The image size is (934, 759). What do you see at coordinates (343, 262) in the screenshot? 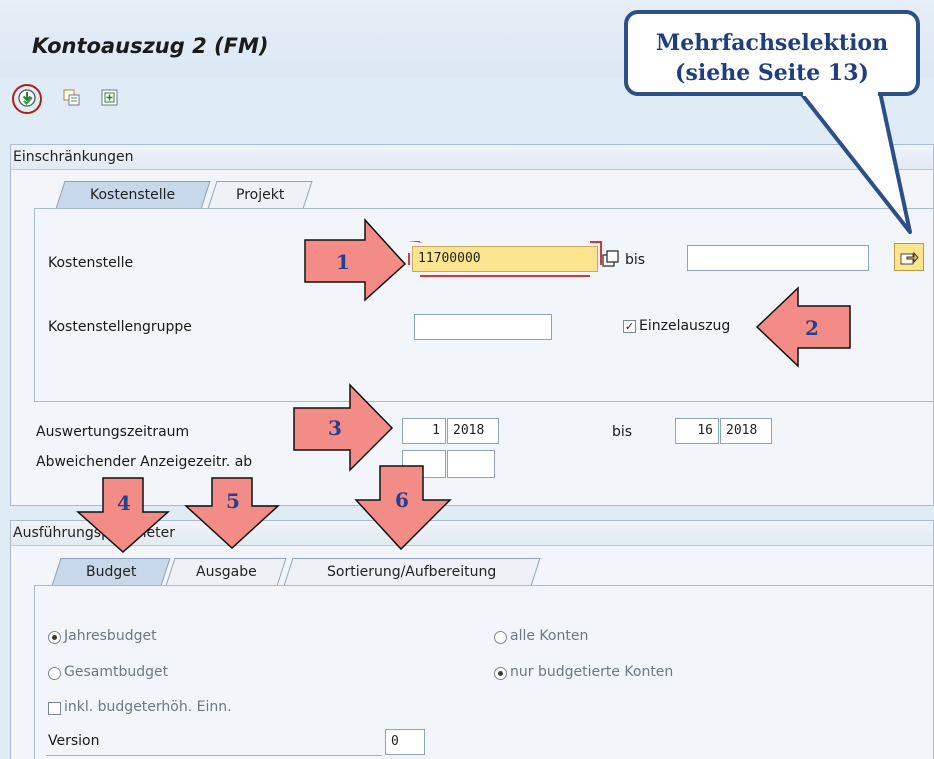
I see `arrow-1-label: 1` at bounding box center [343, 262].